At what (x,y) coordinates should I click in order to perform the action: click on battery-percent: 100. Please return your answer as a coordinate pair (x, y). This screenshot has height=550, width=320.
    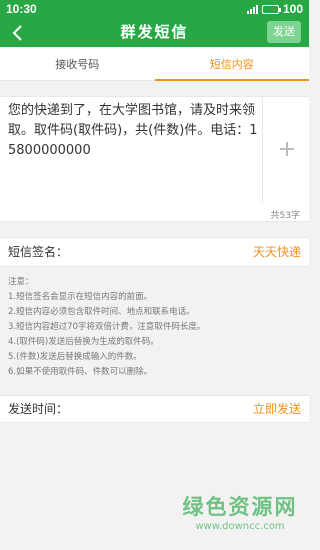
    Looking at the image, I should click on (292, 9).